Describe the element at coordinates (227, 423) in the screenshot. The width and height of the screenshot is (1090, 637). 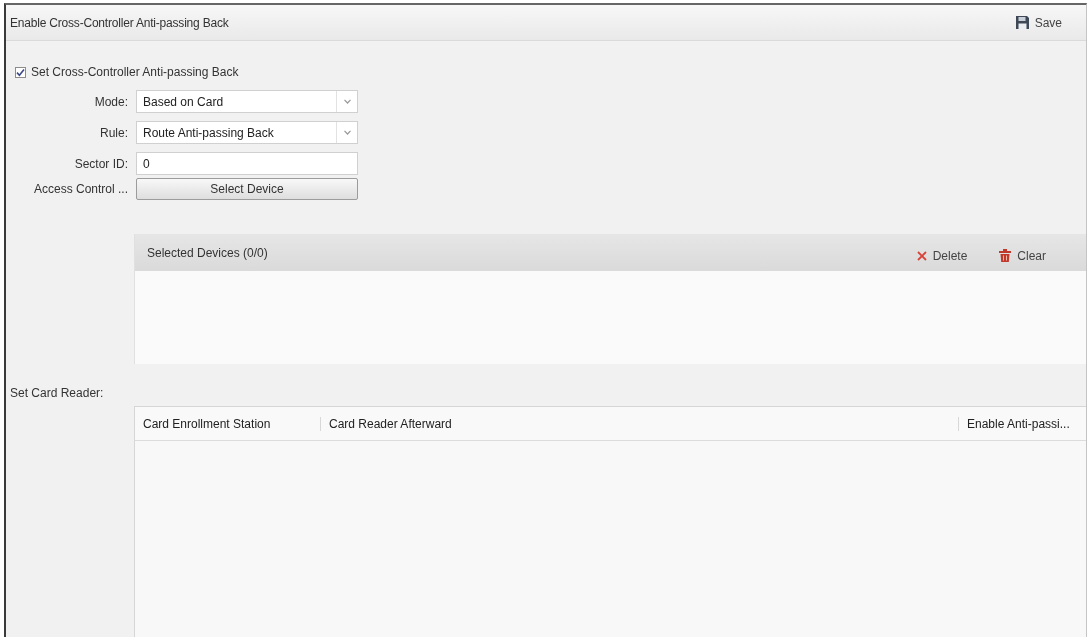
I see `column-header: Card Enrollment Station` at that location.